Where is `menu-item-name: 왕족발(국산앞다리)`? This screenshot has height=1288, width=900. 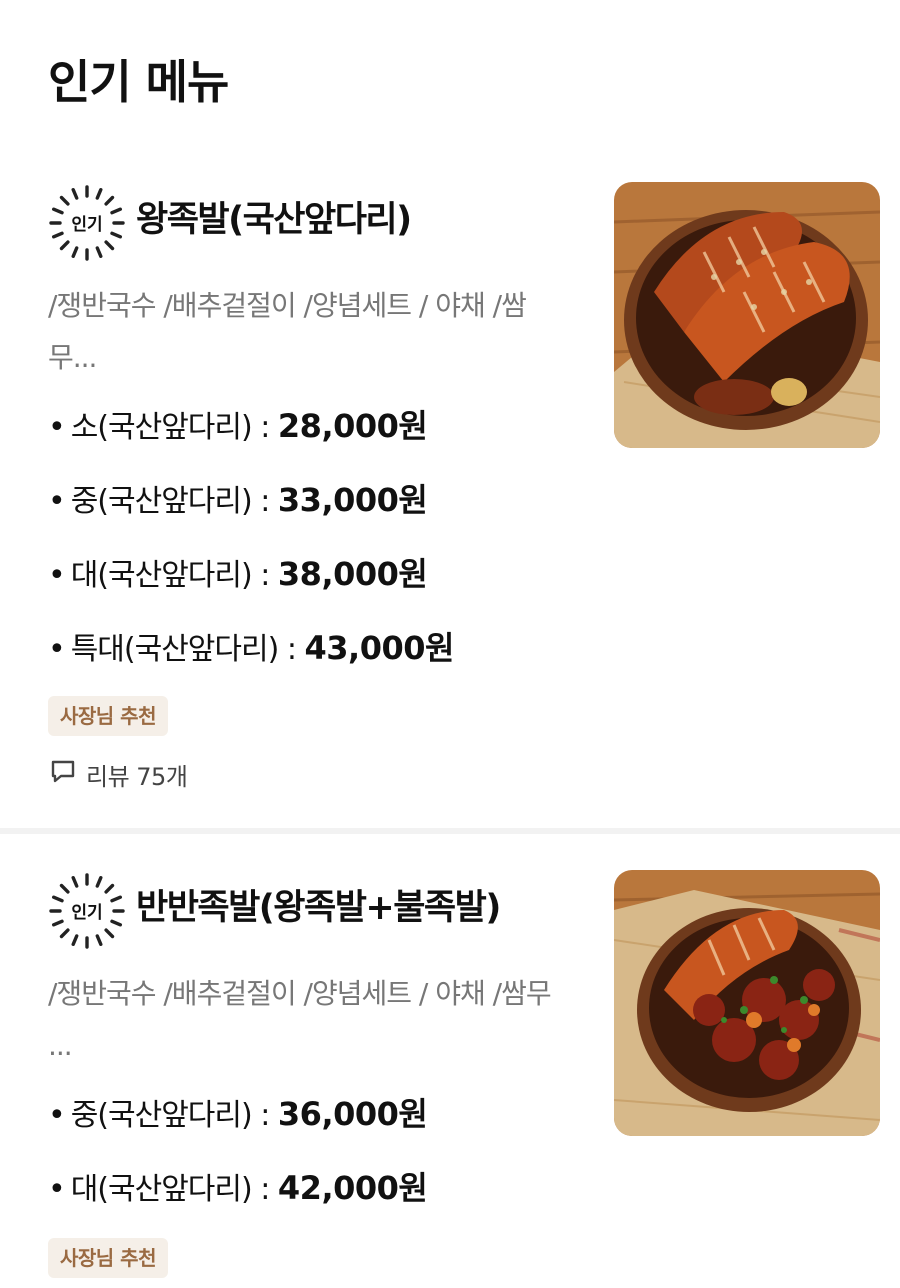 menu-item-name: 왕족발(국산앞다리) is located at coordinates (274, 220).